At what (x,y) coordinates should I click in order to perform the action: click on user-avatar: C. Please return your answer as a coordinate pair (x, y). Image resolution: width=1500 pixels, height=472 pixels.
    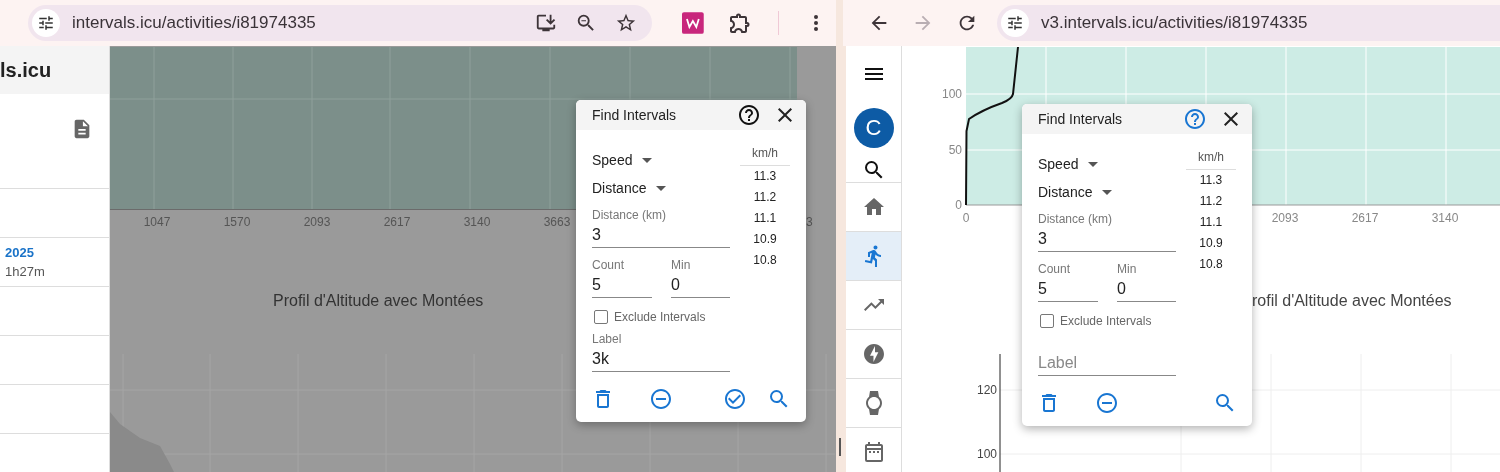
    Looking at the image, I should click on (873, 128).